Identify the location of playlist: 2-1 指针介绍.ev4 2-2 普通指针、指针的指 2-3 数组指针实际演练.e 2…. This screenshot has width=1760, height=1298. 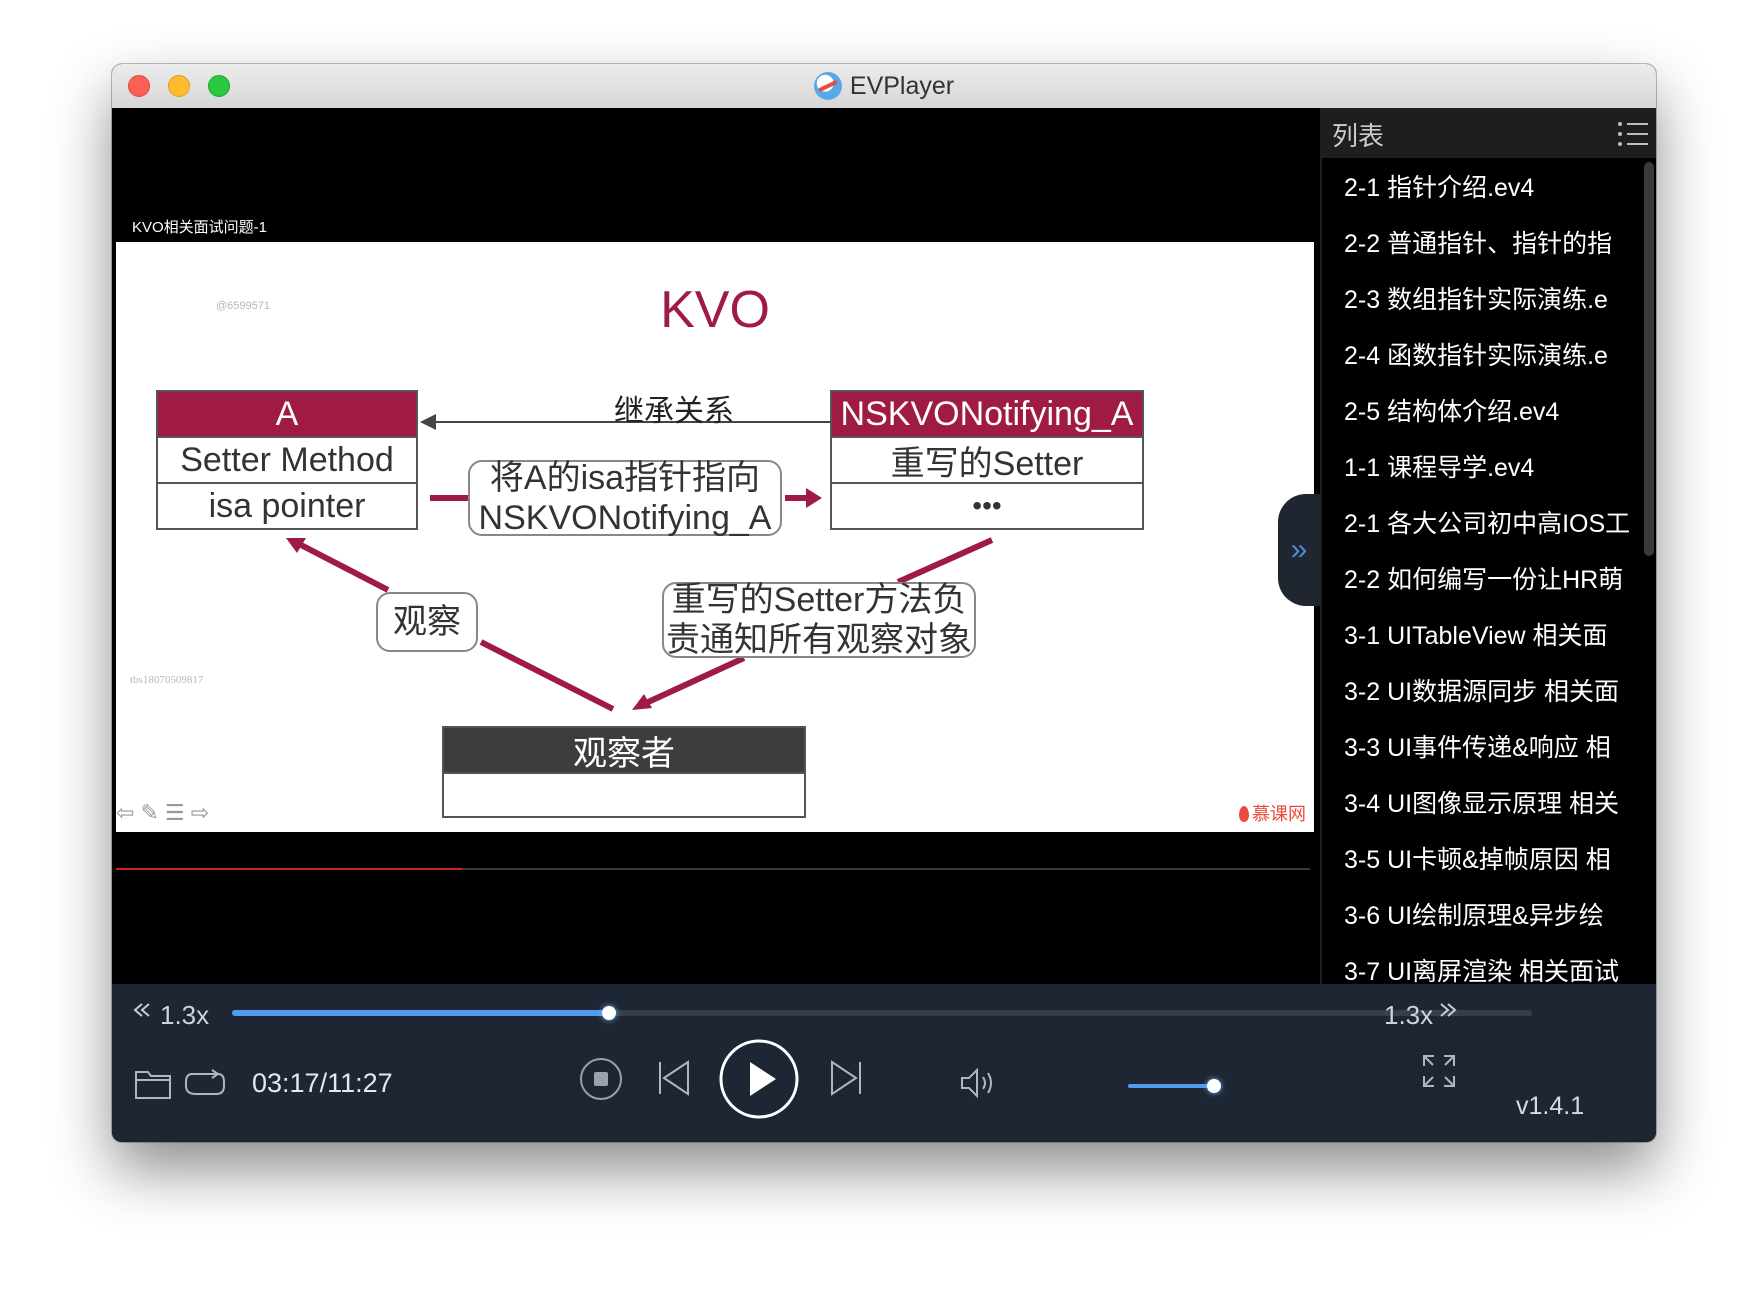
(1481, 571).